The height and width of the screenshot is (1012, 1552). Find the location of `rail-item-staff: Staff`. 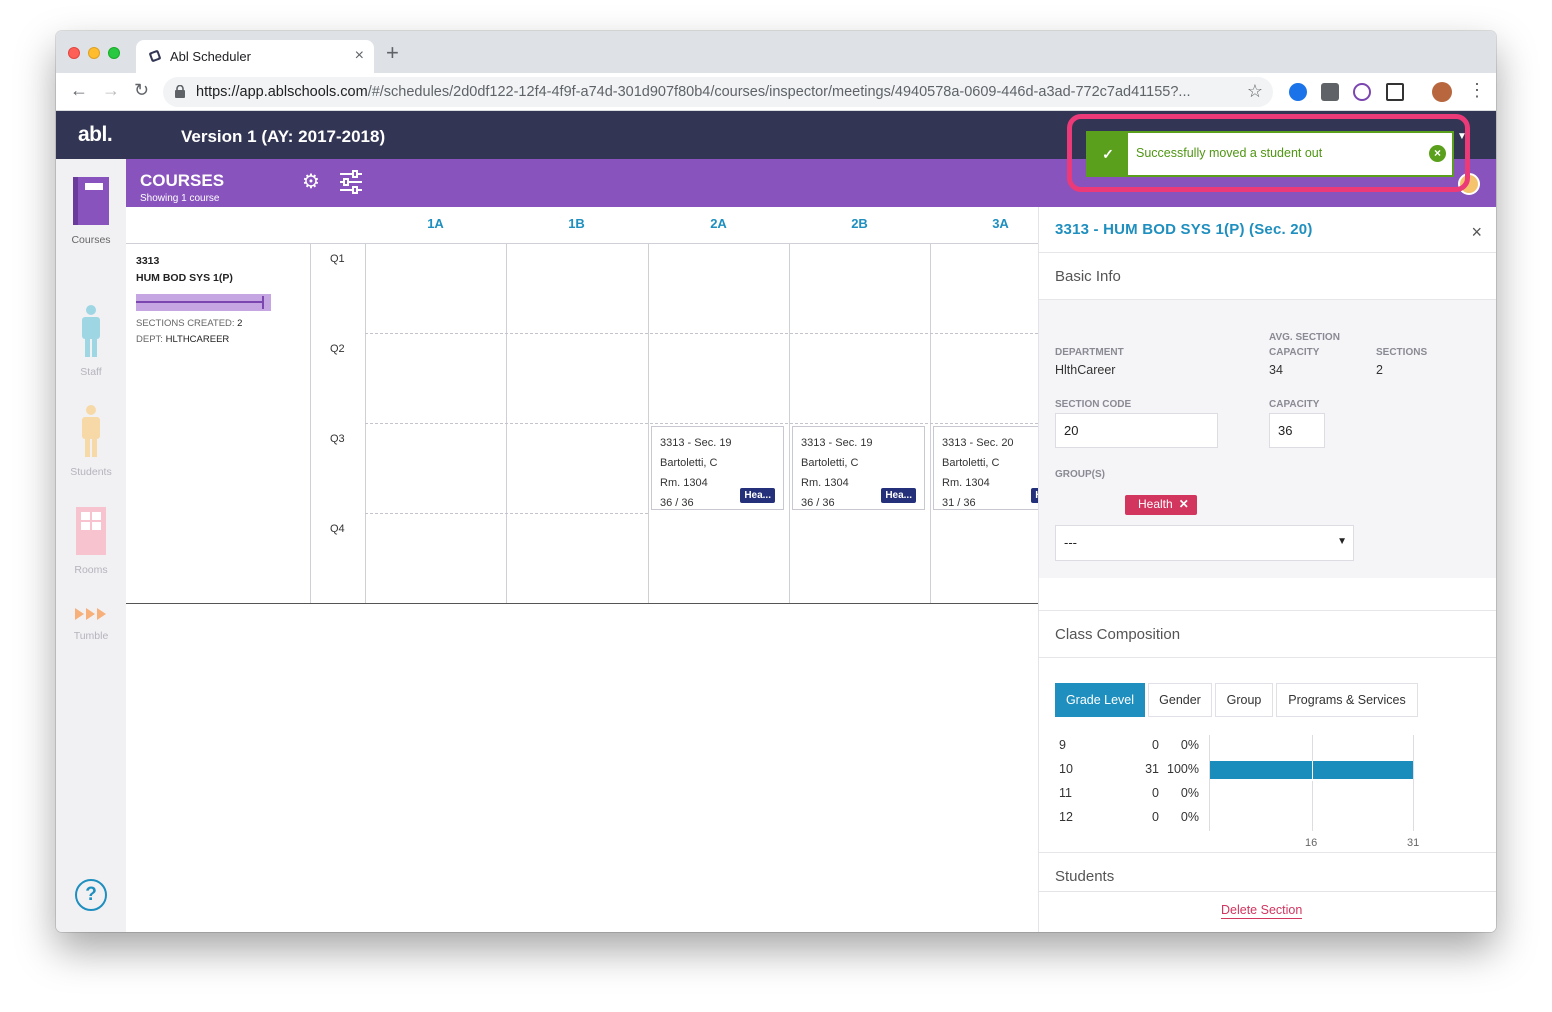

rail-item-staff: Staff is located at coordinates (91, 341).